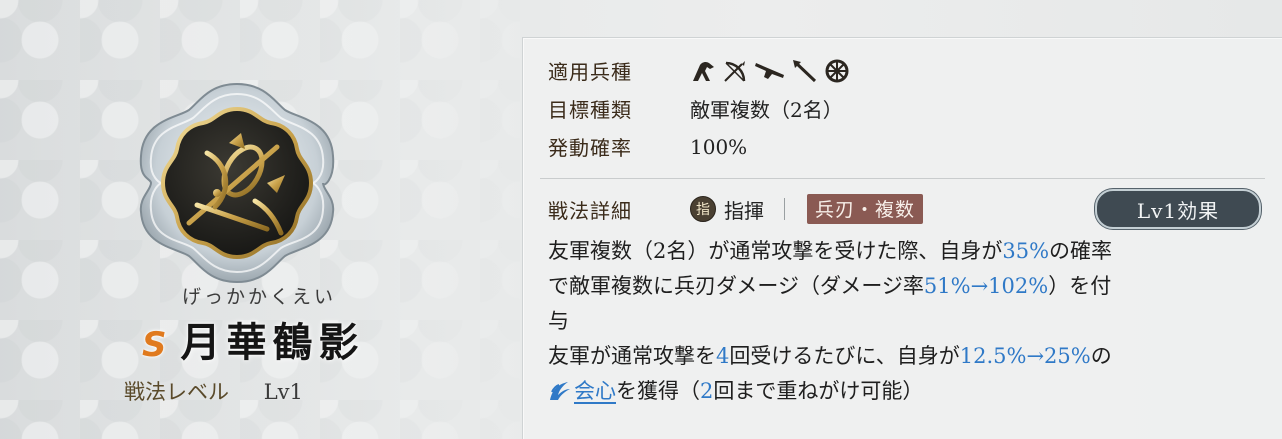 This screenshot has width=1282, height=439. I want to click on bow-icon, so click(735, 71).